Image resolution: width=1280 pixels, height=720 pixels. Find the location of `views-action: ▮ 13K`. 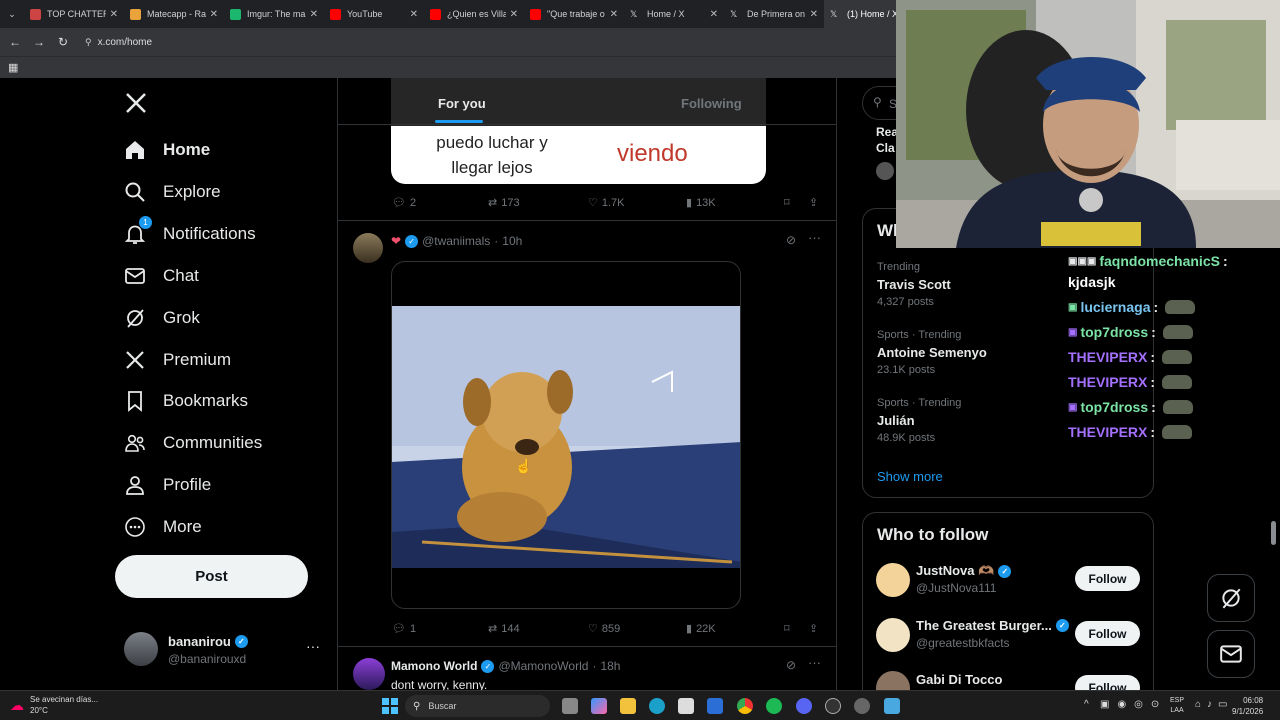

views-action: ▮ 13K is located at coordinates (701, 203).